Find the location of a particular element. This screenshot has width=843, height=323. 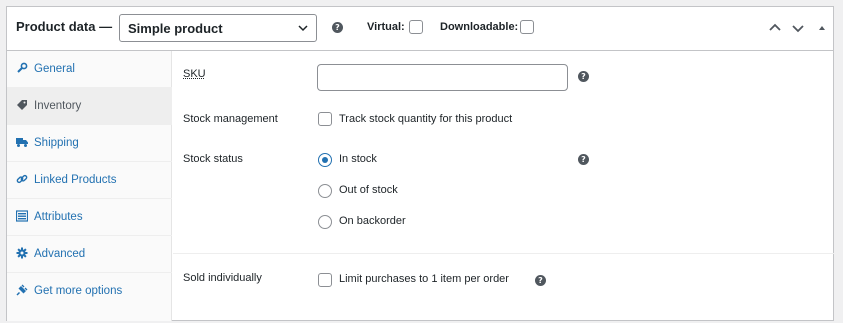

track-stock-checkbox is located at coordinates (325, 119).